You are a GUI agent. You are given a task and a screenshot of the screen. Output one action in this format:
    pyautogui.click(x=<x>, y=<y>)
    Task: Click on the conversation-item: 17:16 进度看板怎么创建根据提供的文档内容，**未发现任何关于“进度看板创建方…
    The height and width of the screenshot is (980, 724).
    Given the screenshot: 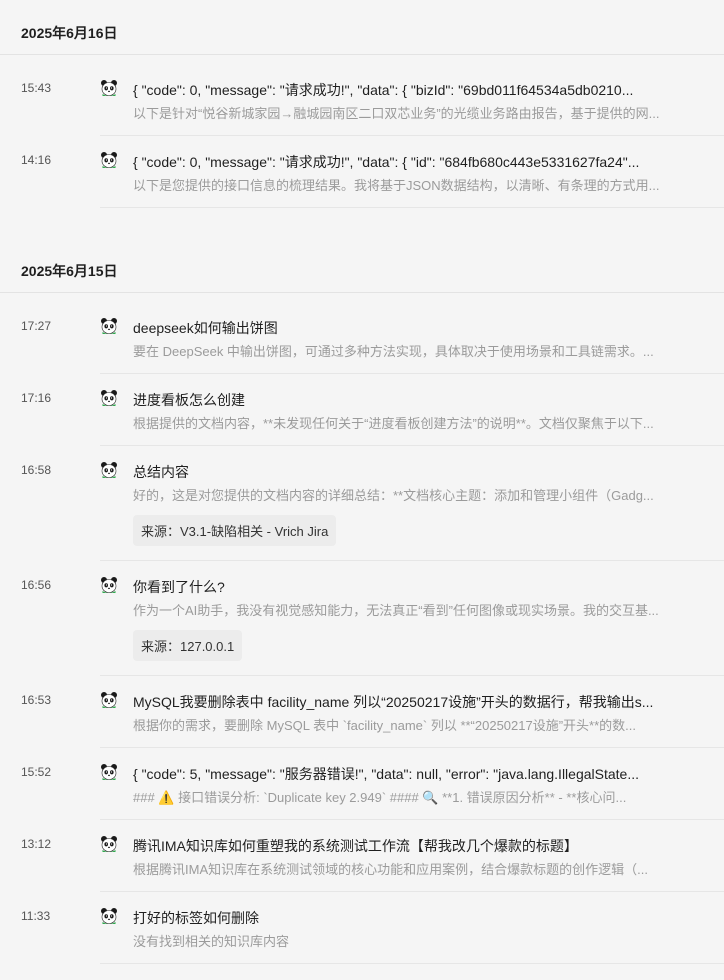 What is the action you would take?
    pyautogui.click(x=372, y=410)
    